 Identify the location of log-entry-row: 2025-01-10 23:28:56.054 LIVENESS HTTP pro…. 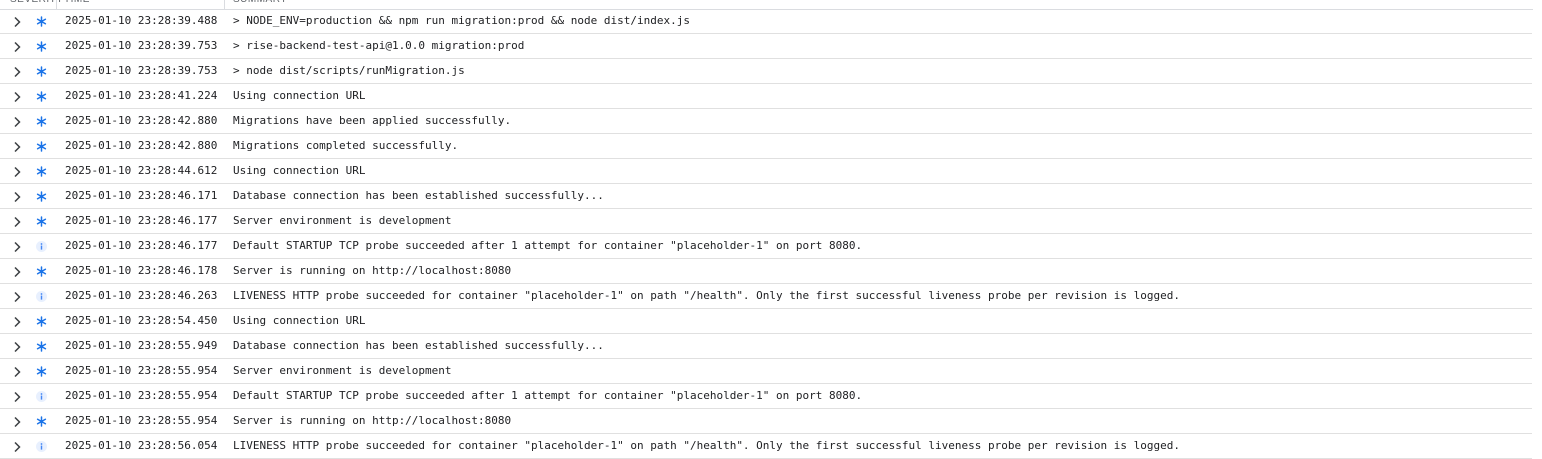
(771, 446).